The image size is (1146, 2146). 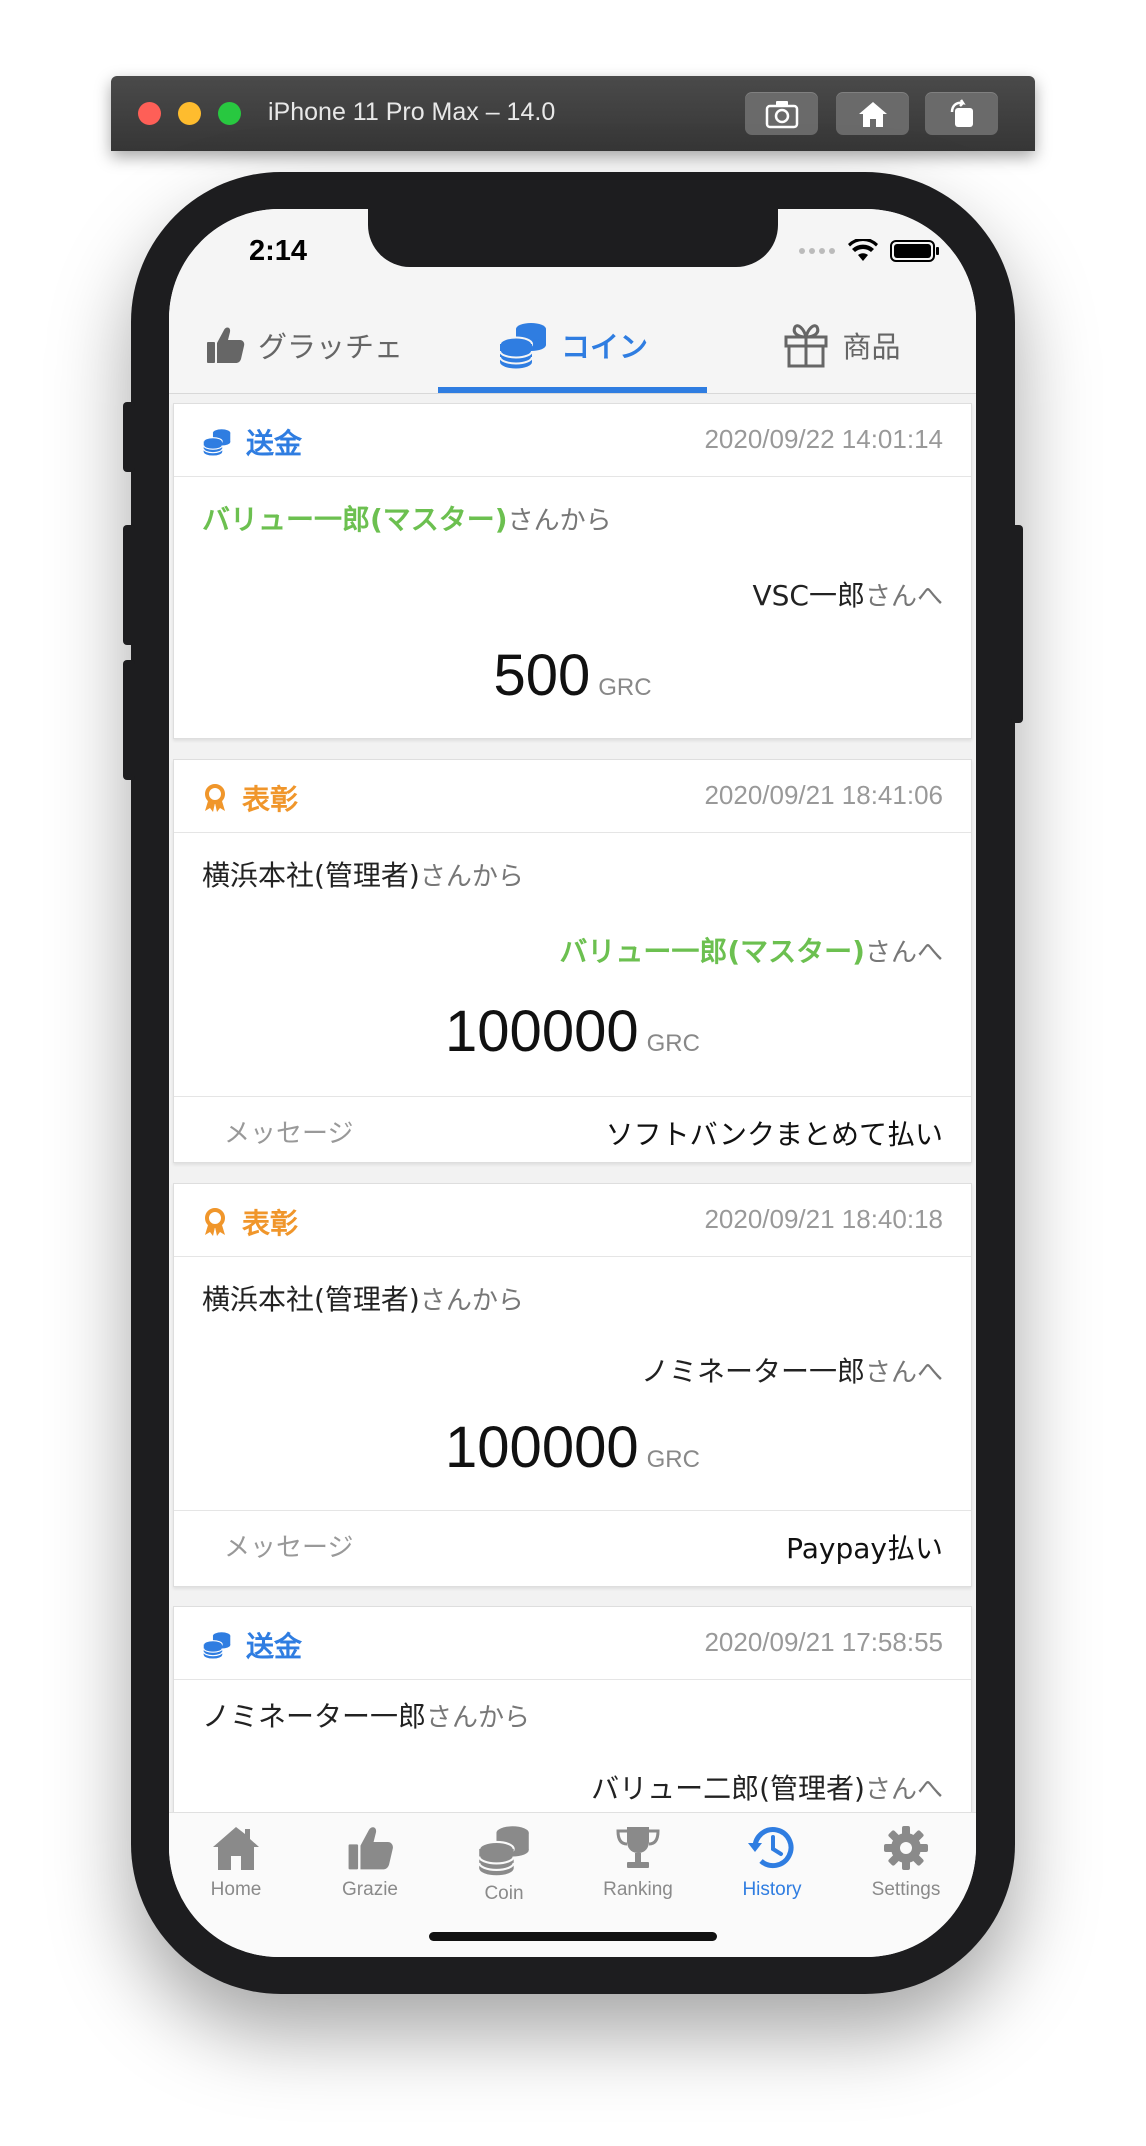 What do you see at coordinates (236, 1889) in the screenshot?
I see `nav-label: Home` at bounding box center [236, 1889].